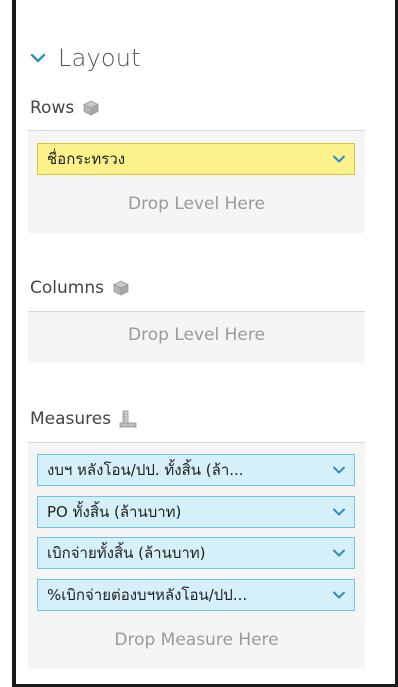  Describe the element at coordinates (52, 108) in the screenshot. I see `rows-label-text: Rows` at that location.